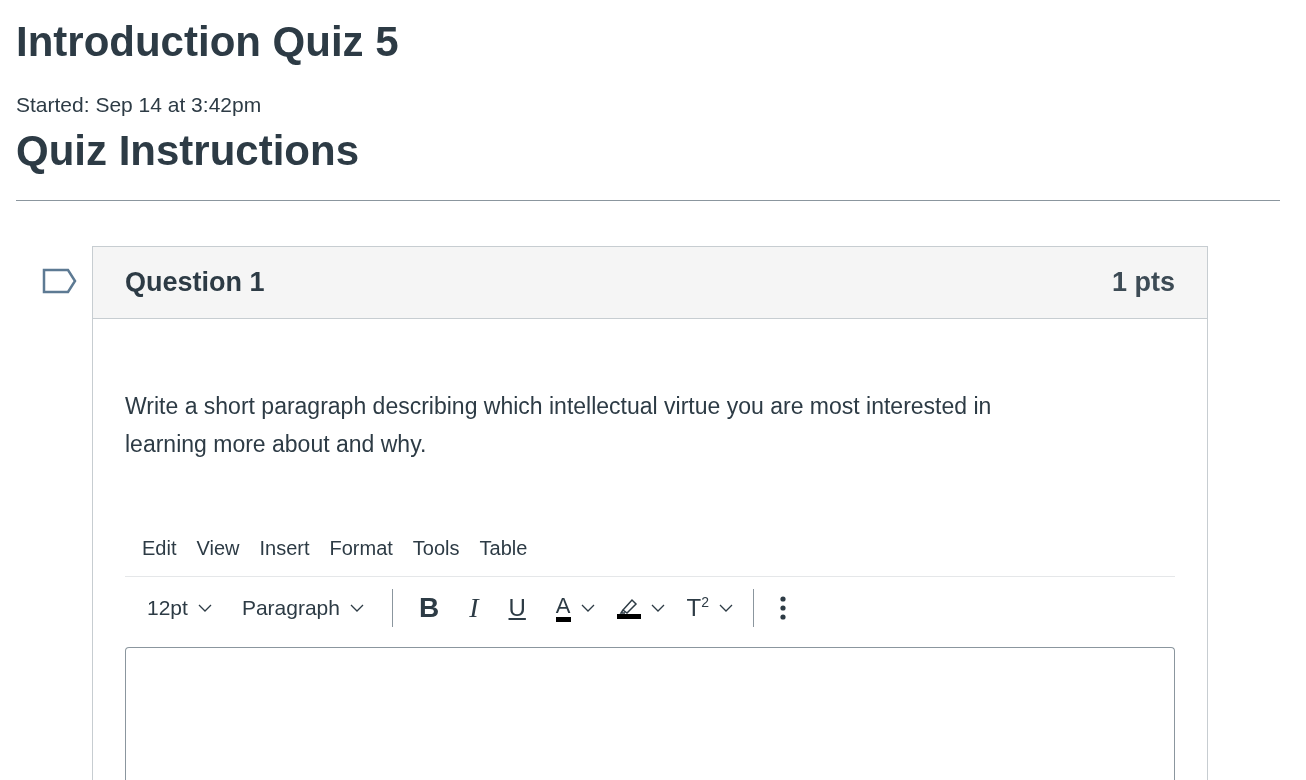 This screenshot has height=780, width=1306. Describe the element at coordinates (783, 608) in the screenshot. I see `more-icon` at that location.